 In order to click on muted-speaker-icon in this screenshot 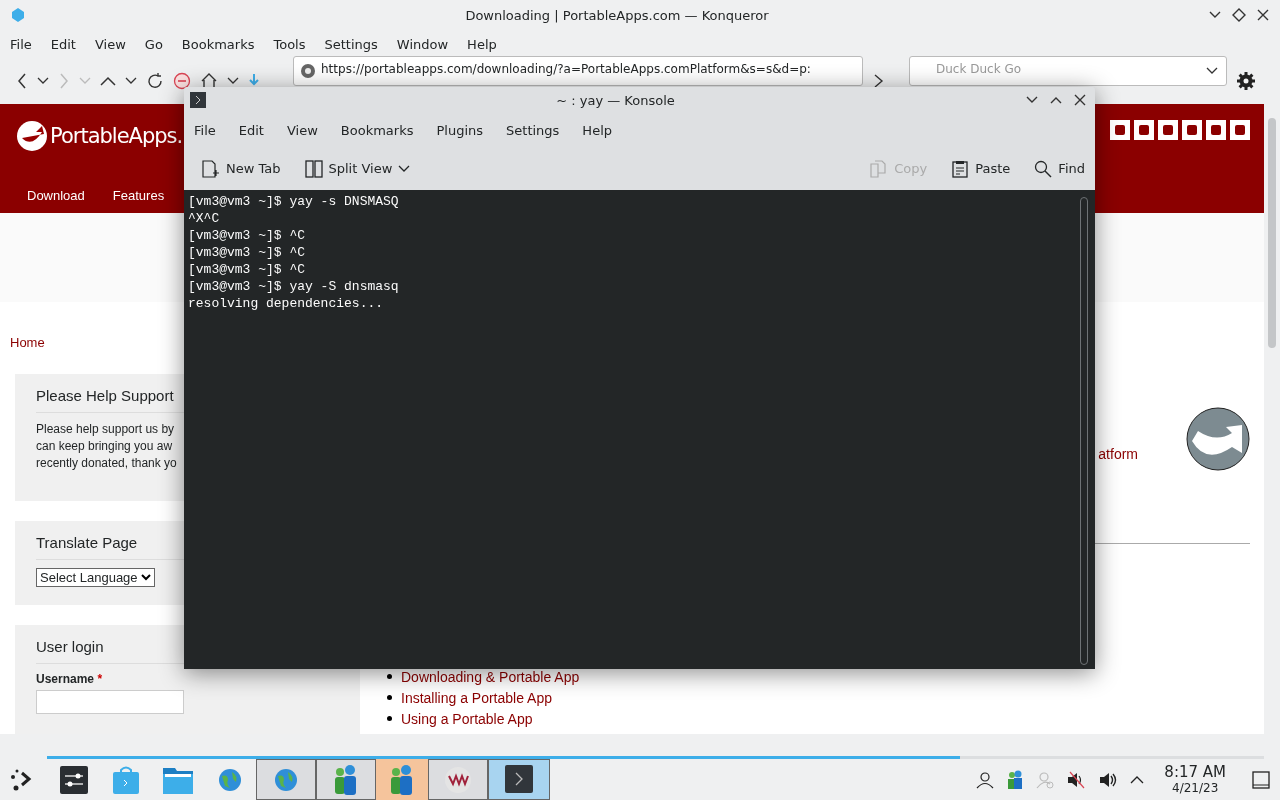, I will do `click(1076, 779)`.